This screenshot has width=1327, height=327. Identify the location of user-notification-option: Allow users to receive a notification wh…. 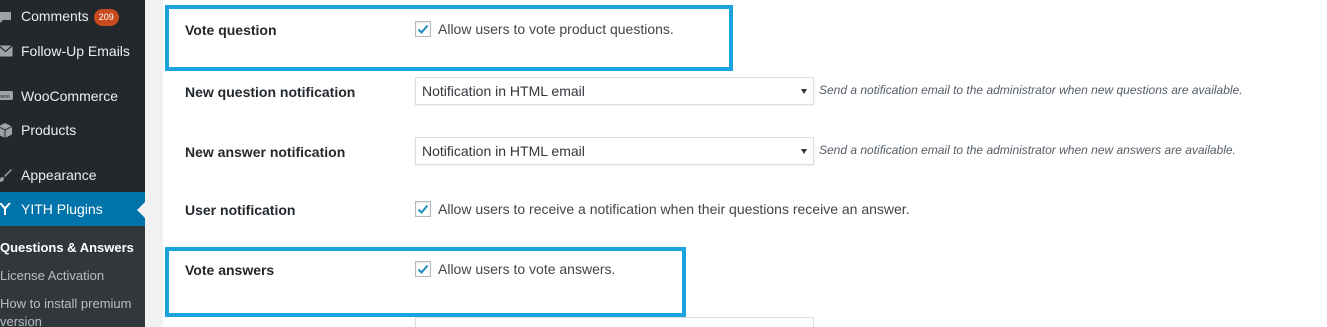
(662, 209).